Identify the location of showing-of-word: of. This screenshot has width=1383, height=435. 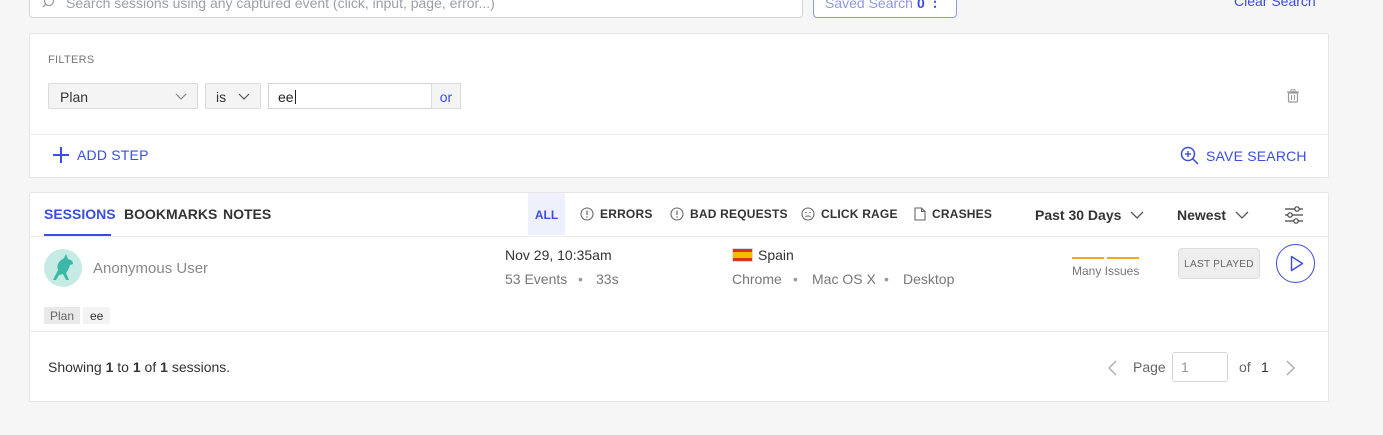
(150, 367).